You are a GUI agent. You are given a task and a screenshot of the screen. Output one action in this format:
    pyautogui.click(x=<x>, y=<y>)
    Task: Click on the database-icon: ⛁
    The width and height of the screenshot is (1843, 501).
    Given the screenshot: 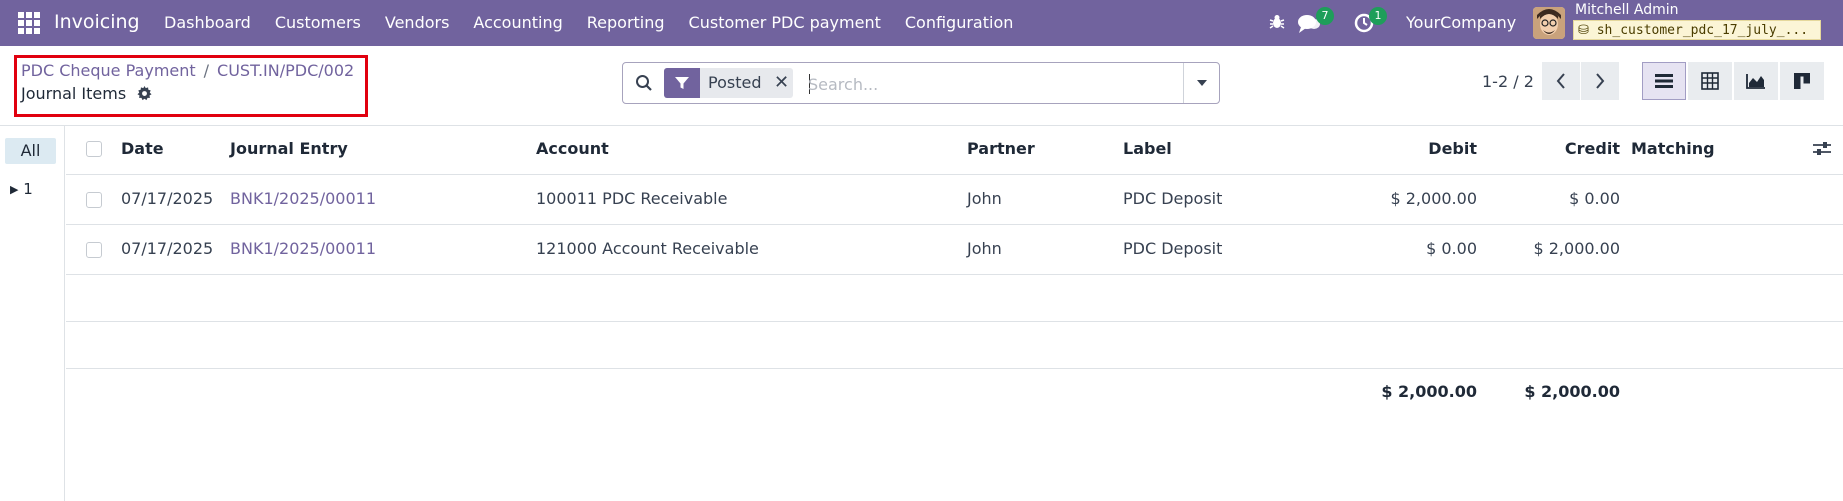 What is the action you would take?
    pyautogui.click(x=1583, y=30)
    